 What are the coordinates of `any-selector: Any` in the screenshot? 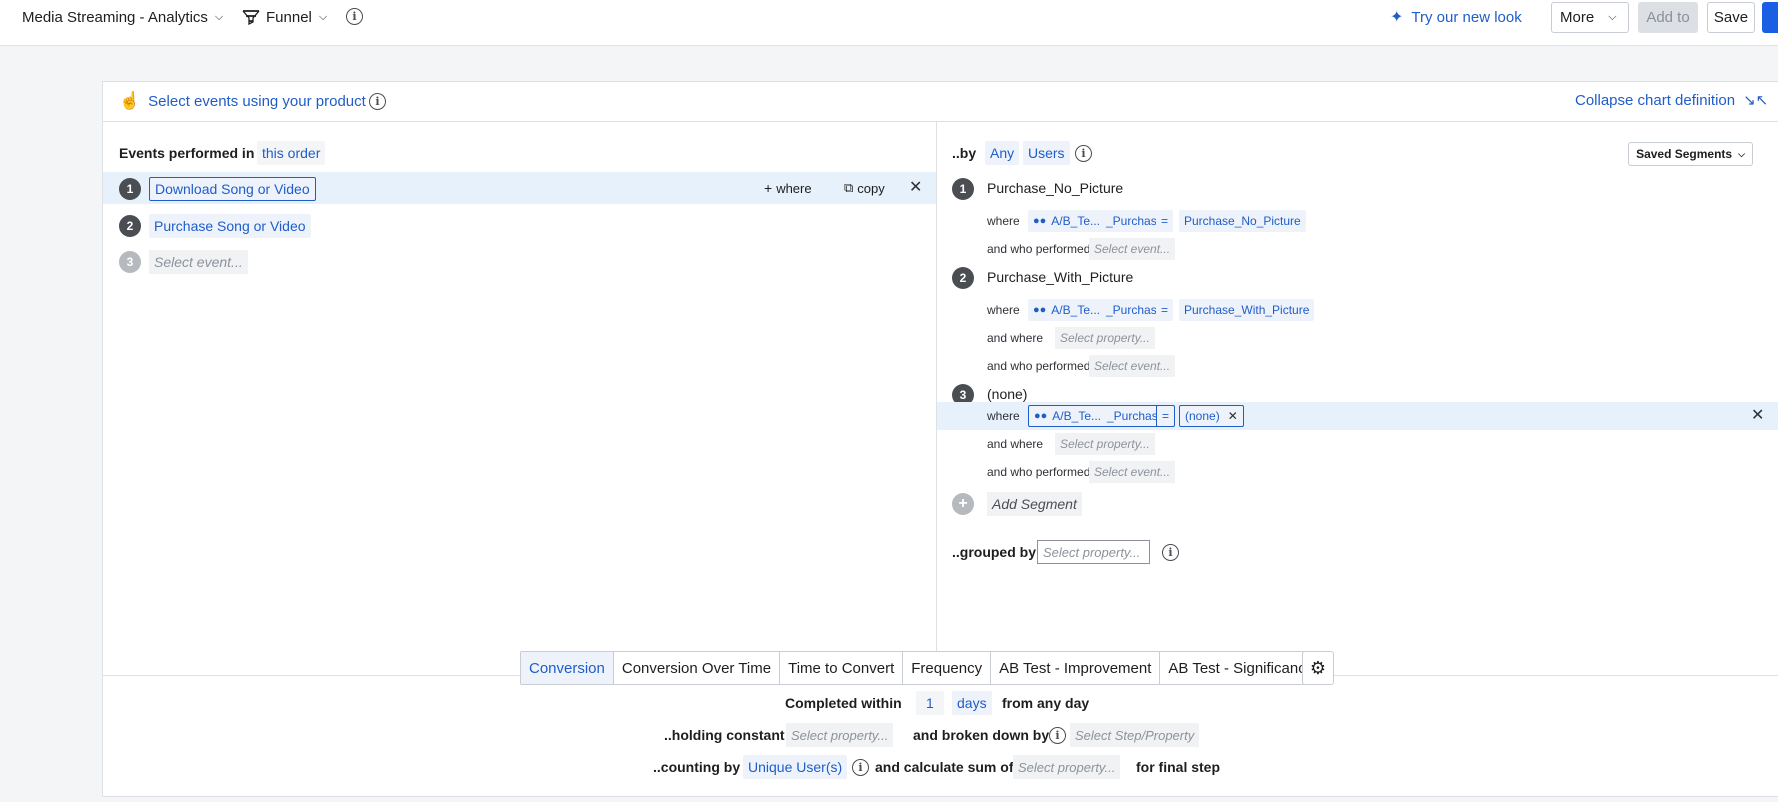 It's located at (1002, 153).